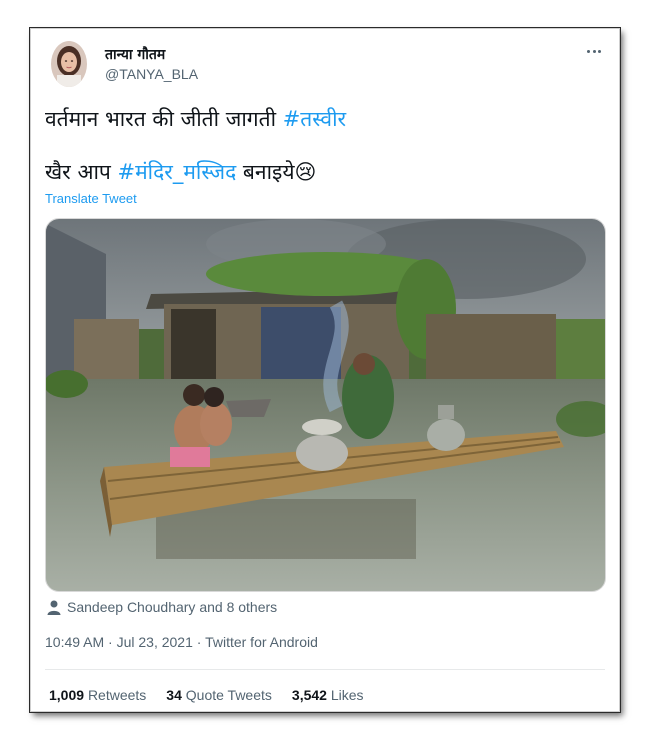 The height and width of the screenshot is (741, 650). What do you see at coordinates (117, 695) in the screenshot?
I see `retweets-label: Retweets` at bounding box center [117, 695].